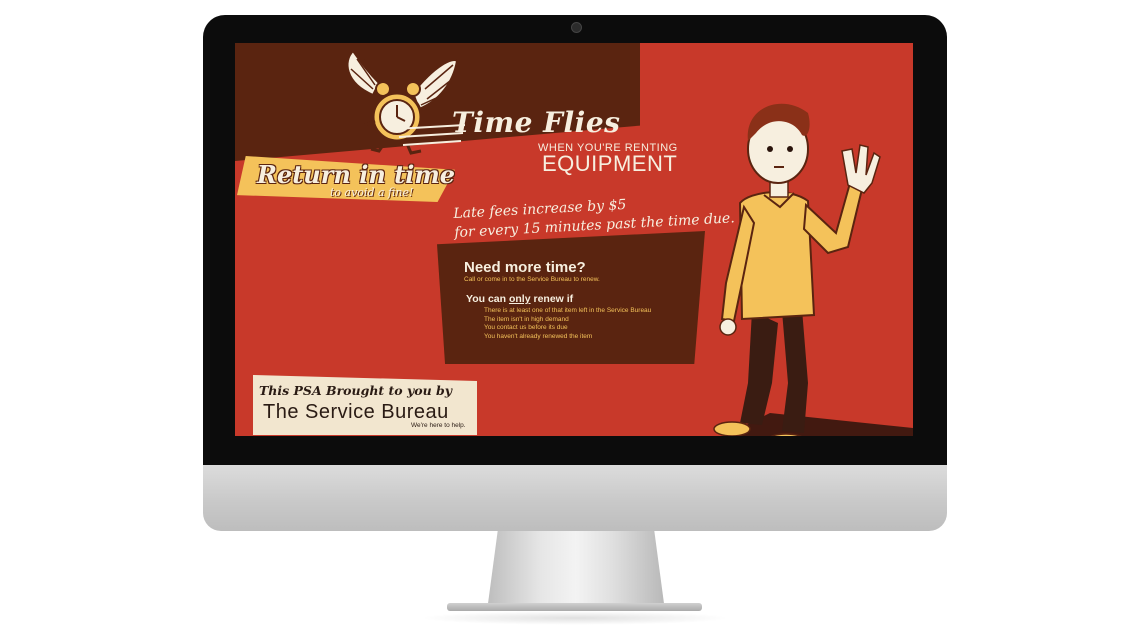  What do you see at coordinates (610, 163) in the screenshot?
I see `poster-subtitle-big: EQUIPMENT` at bounding box center [610, 163].